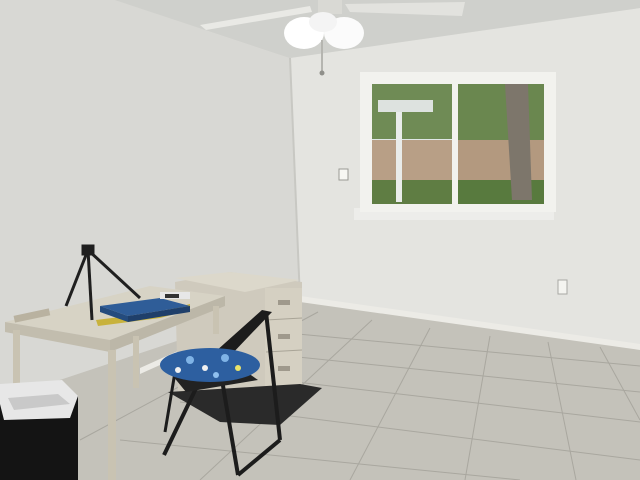 Image resolution: width=640 pixels, height=480 pixels. I want to click on thermostat, so click(343, 174).